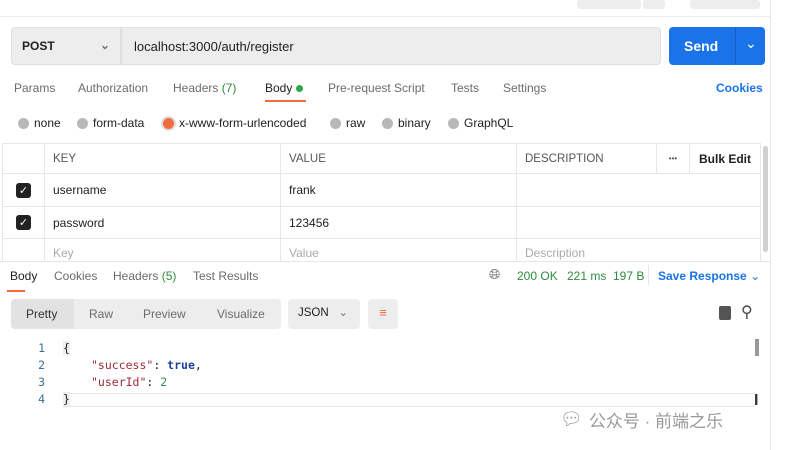 This screenshot has width=800, height=450. I want to click on tab-body: Body, so click(284, 88).